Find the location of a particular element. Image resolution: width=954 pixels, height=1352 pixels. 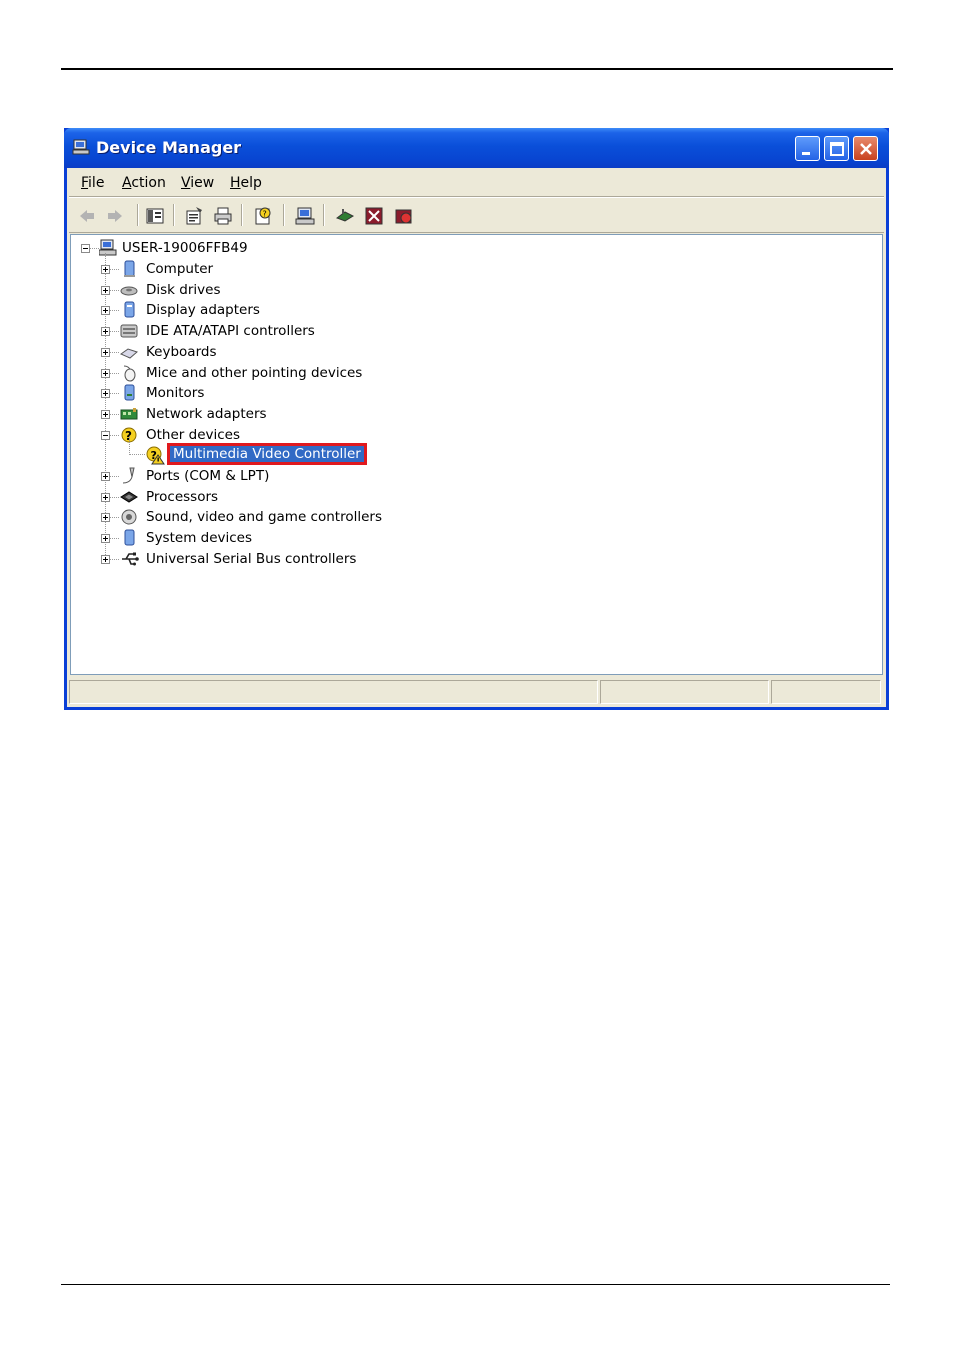

menu-action: Action is located at coordinates (144, 183).